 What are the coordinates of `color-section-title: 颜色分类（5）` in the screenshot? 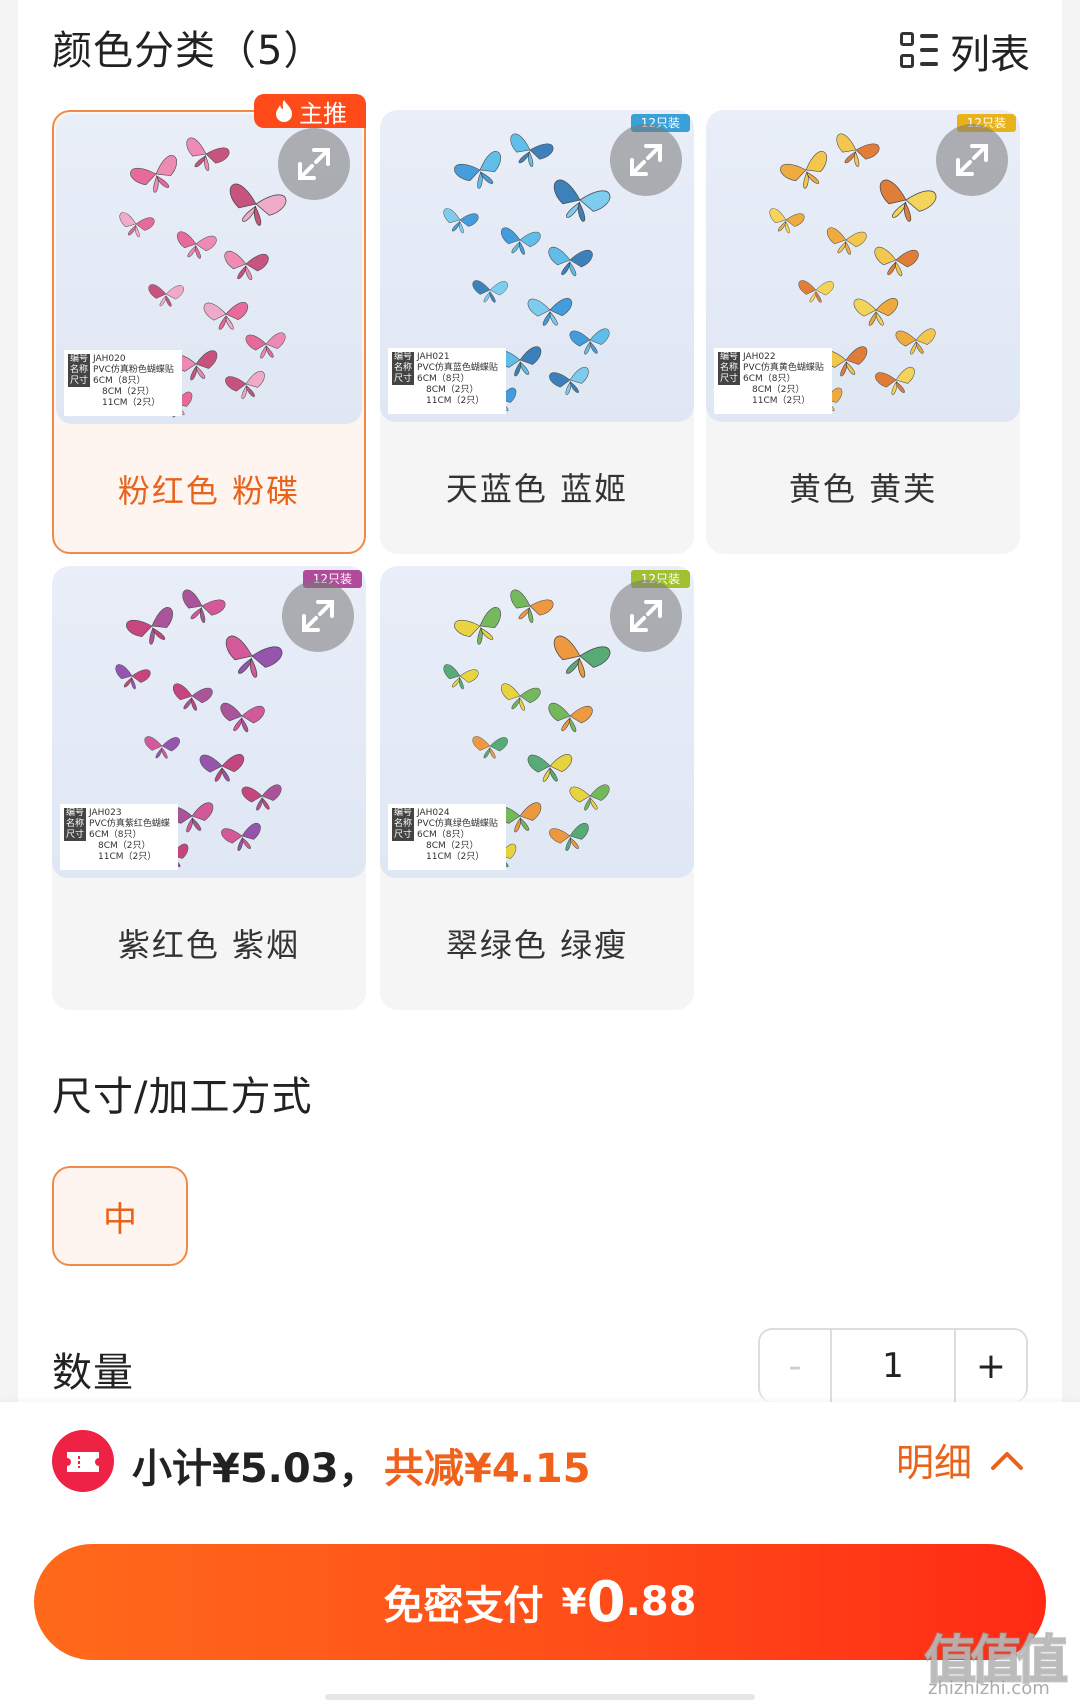 It's located at (188, 51).